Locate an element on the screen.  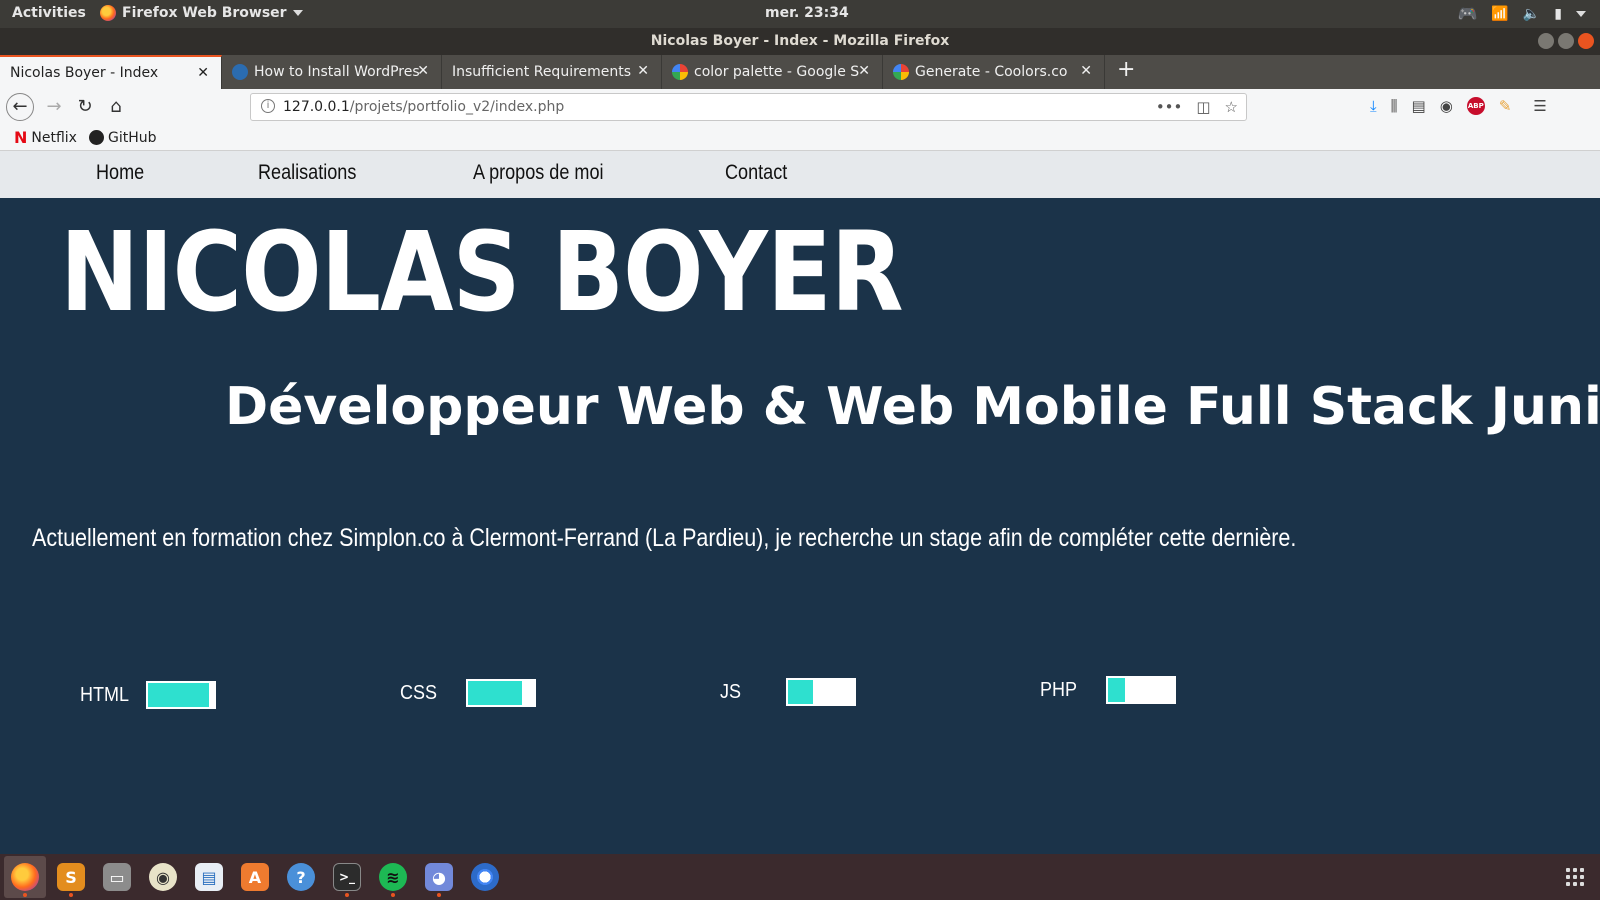
library-icon: ⫼ is located at coordinates (1394, 106).